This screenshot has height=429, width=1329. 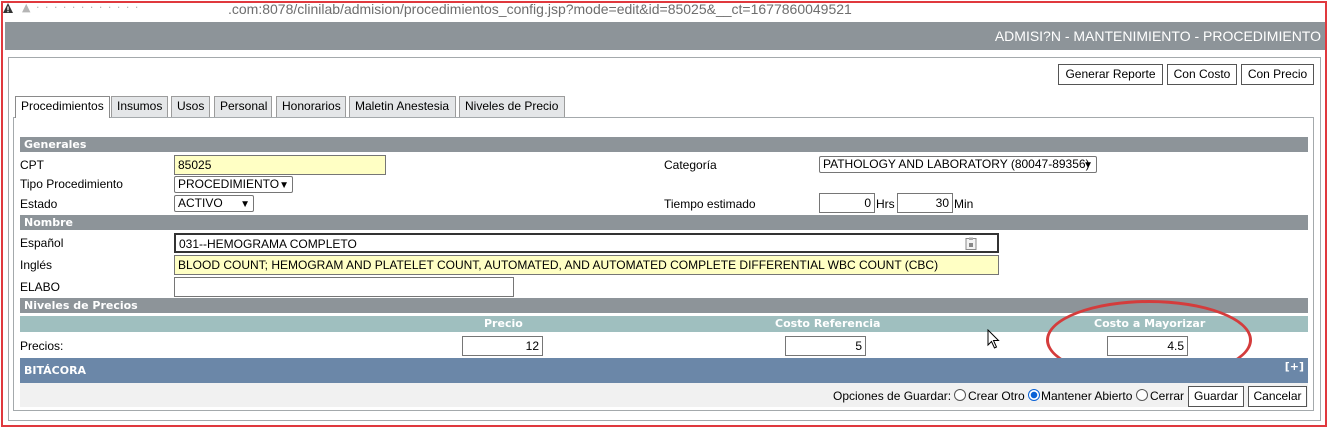 I want to click on espanol-value: 031--HEMOGRAMA COMPLETO, so click(x=268, y=244).